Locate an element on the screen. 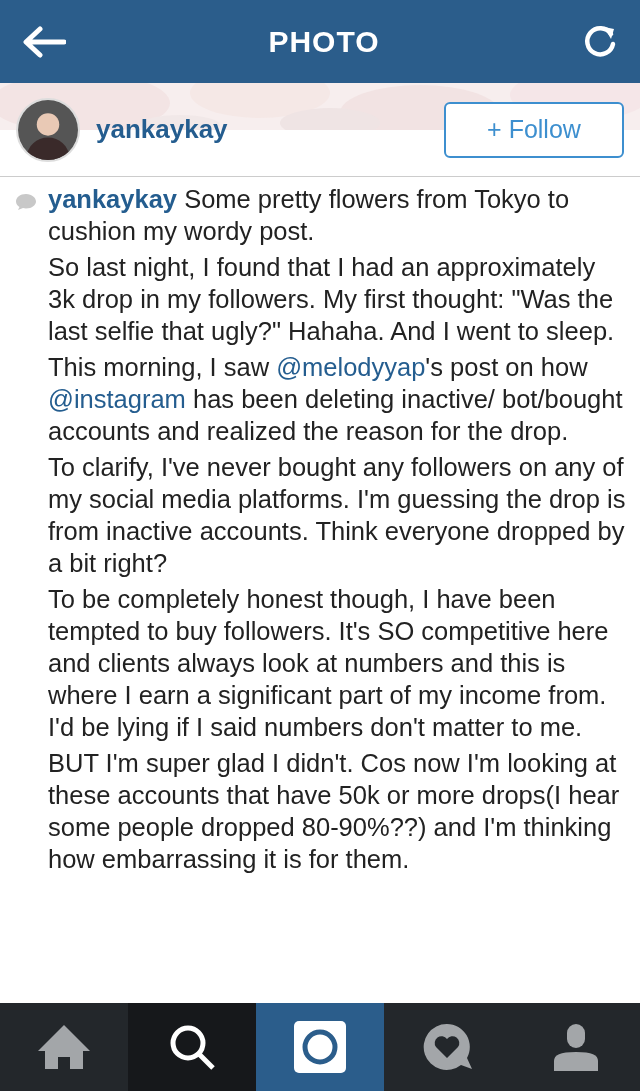 Image resolution: width=640 pixels, height=1091 pixels. back-button is located at coordinates (44, 41).